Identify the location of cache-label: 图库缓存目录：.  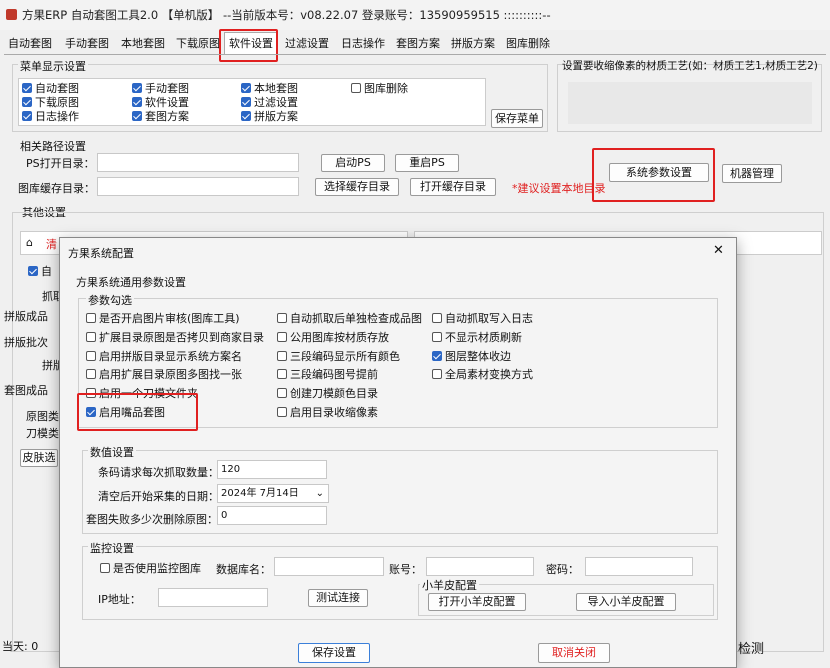
(56, 188).